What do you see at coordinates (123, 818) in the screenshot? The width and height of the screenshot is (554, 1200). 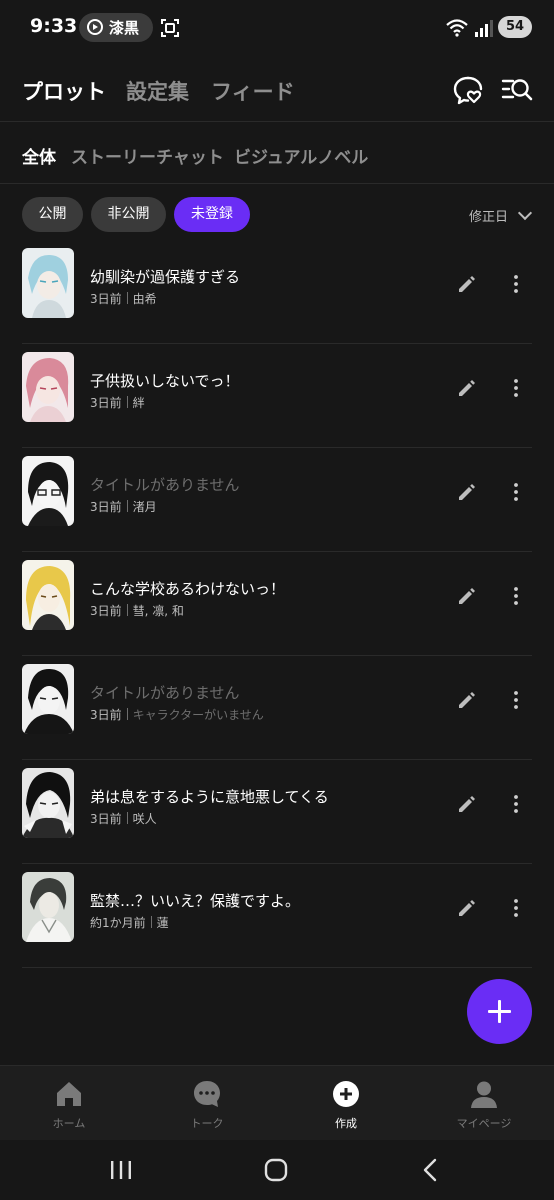 I see `story-meta: 3日前 咲人` at bounding box center [123, 818].